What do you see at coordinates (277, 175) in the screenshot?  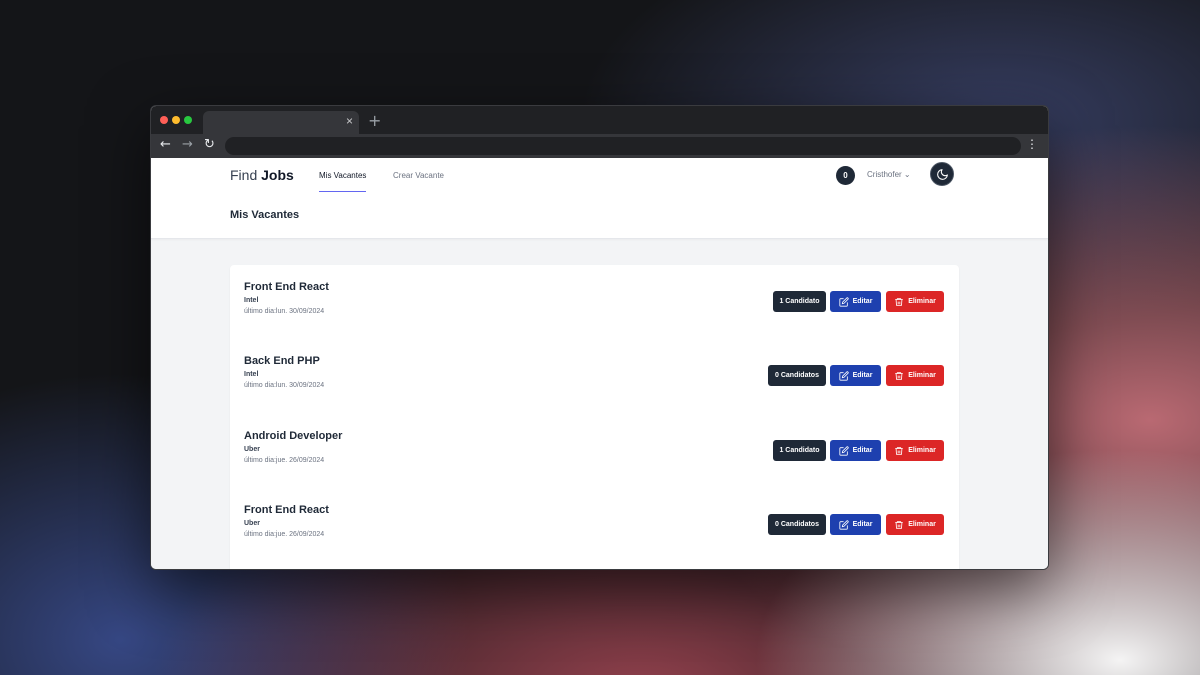 I see `logo-bold-text: Jobs` at bounding box center [277, 175].